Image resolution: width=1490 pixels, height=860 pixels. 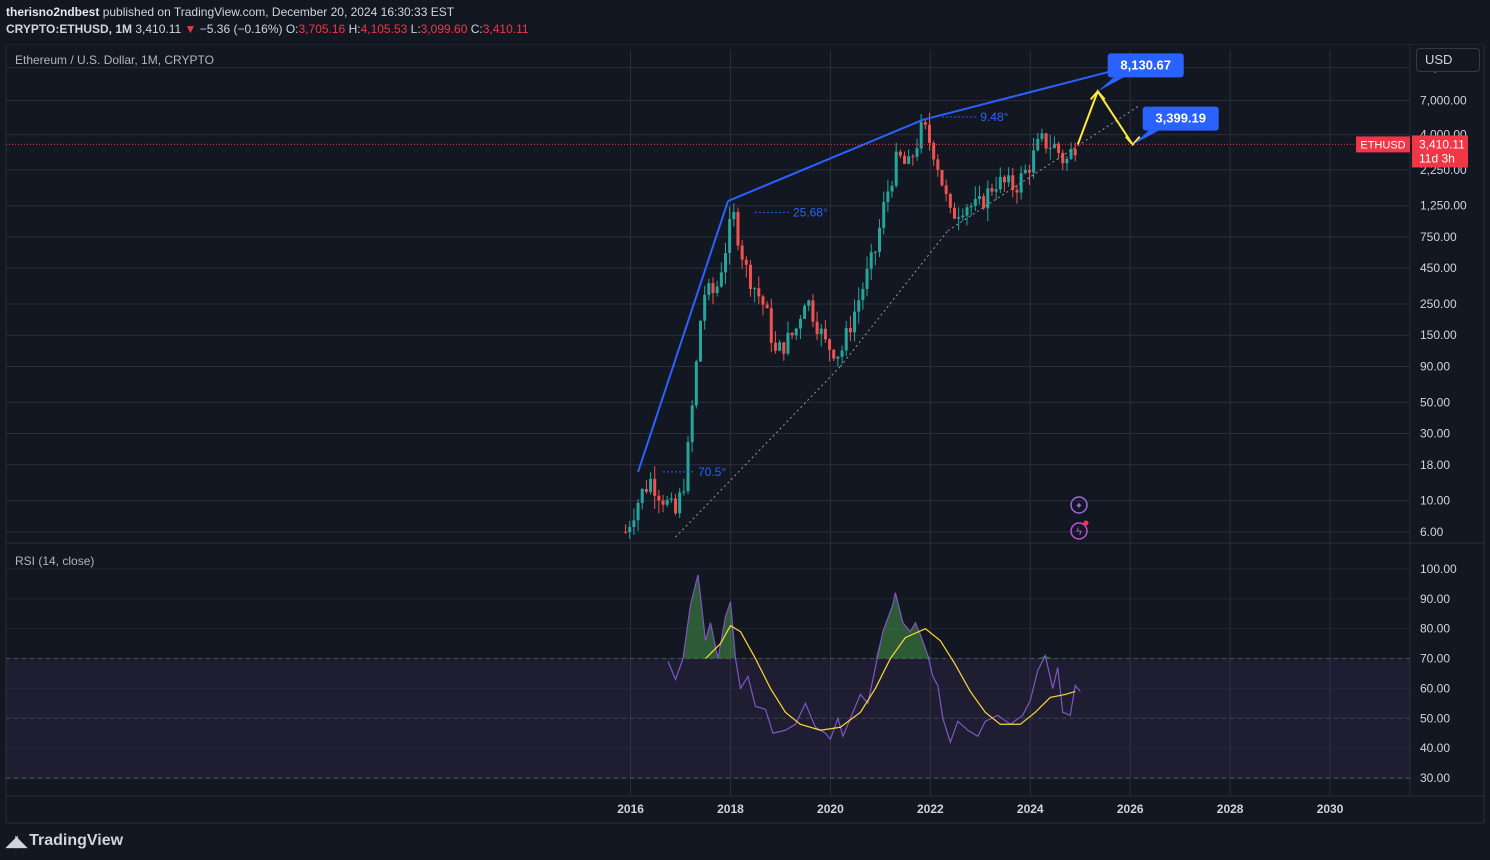 I want to click on tradingview-logo-text: TradingView, so click(x=76, y=840).